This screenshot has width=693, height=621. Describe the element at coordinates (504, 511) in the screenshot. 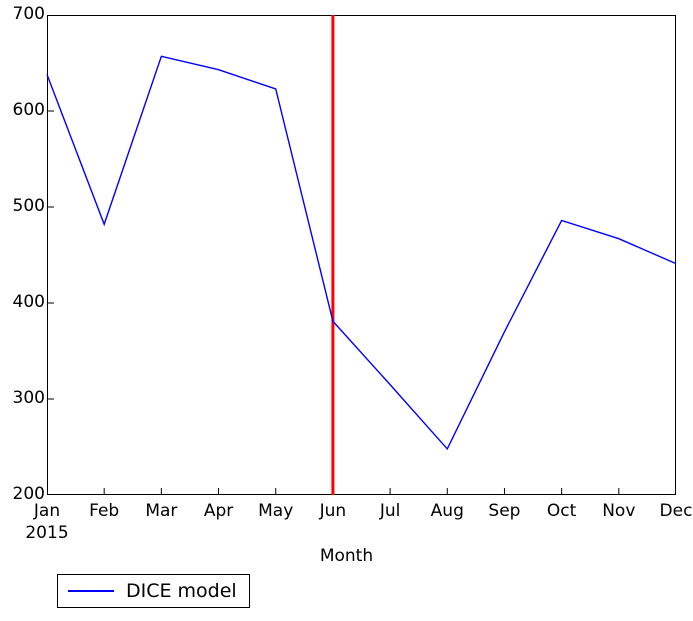

I see `x-tick-label: Sep` at that location.